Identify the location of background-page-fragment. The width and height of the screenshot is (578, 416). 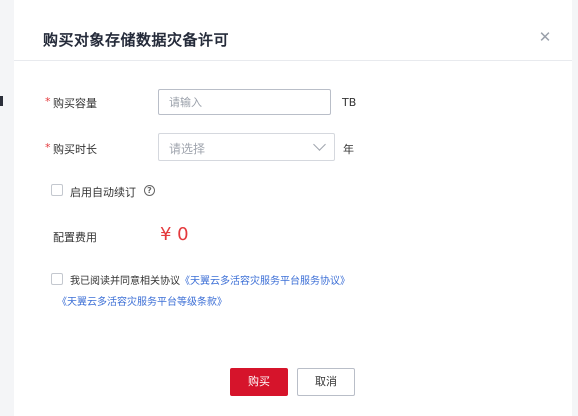
(1, 101).